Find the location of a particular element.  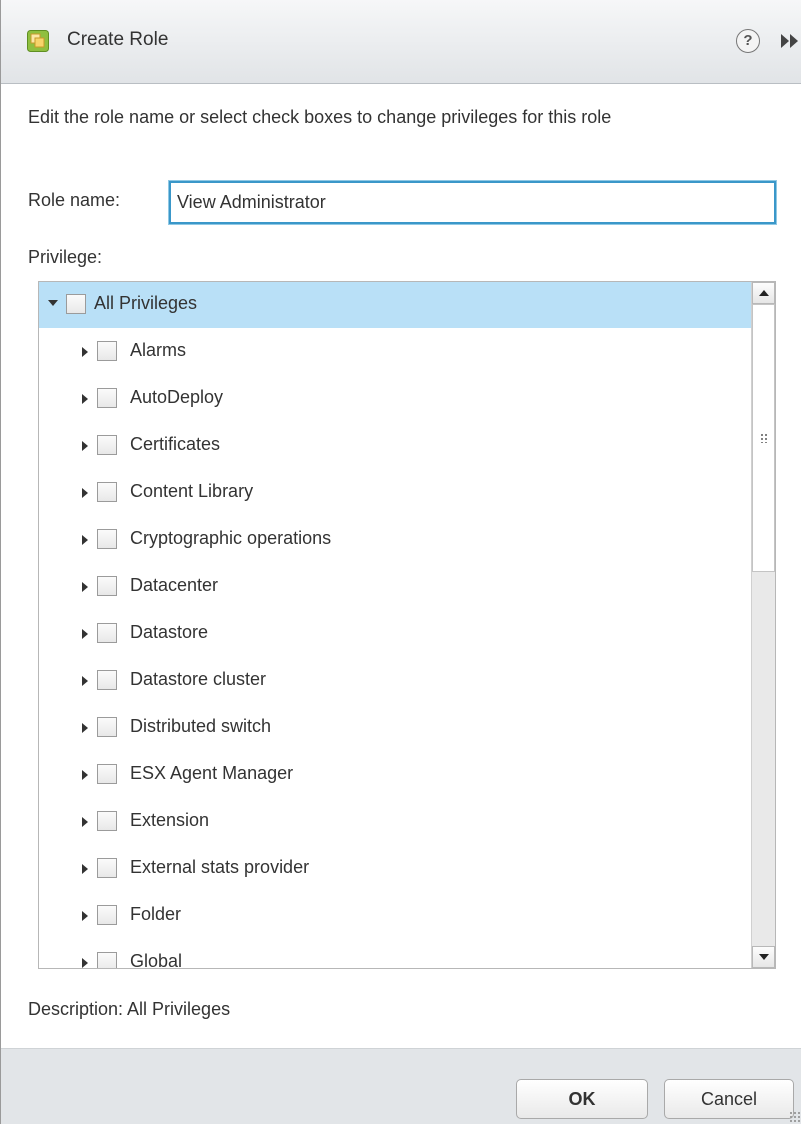

scroll-up-button is located at coordinates (763, 293).